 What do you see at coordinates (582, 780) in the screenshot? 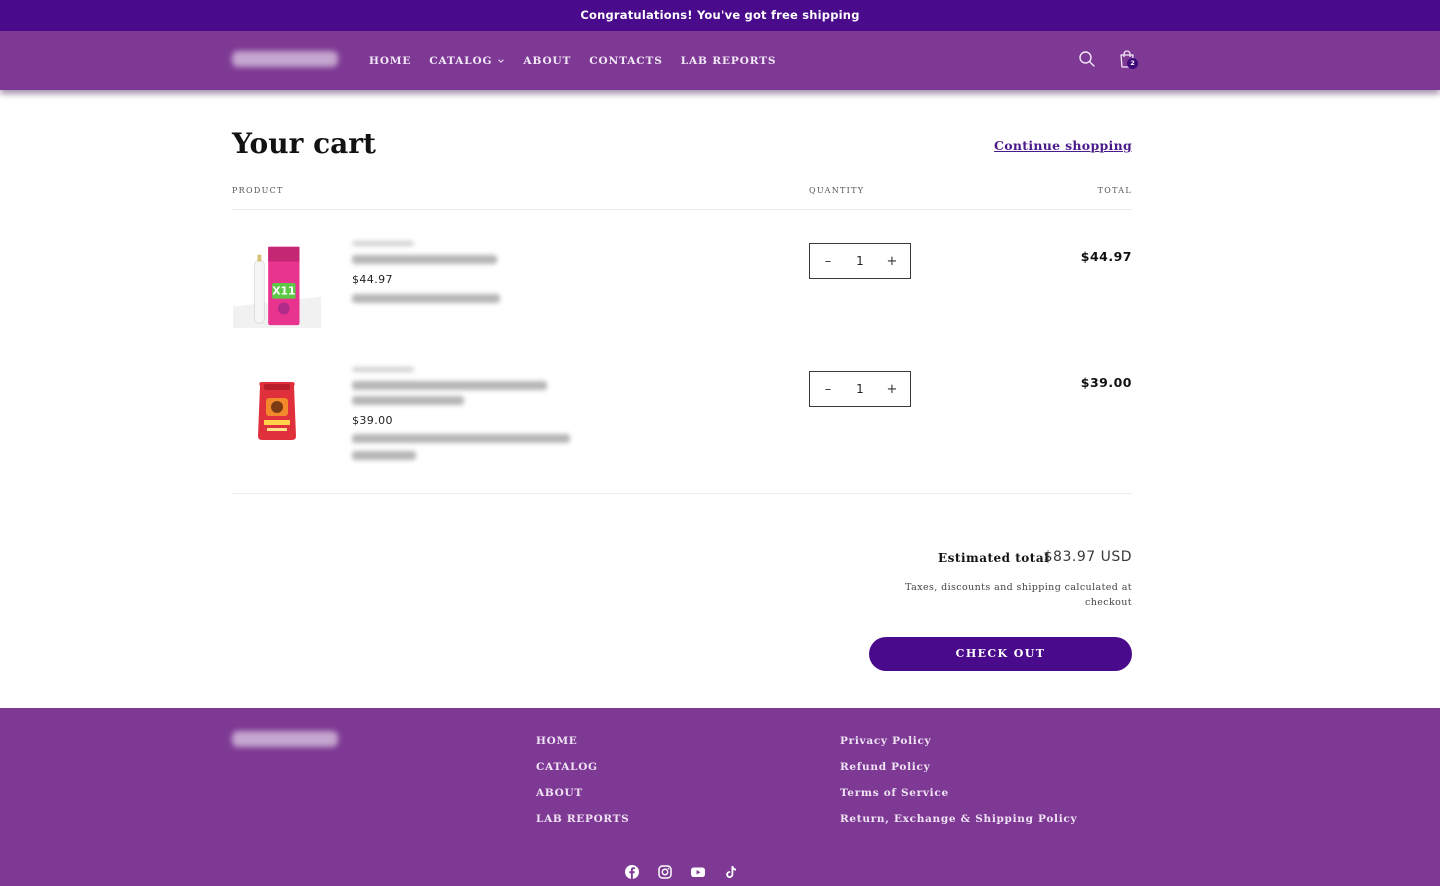
I see `footer-menu: HOME CATALOG ABOUT LAB REPORTS` at bounding box center [582, 780].